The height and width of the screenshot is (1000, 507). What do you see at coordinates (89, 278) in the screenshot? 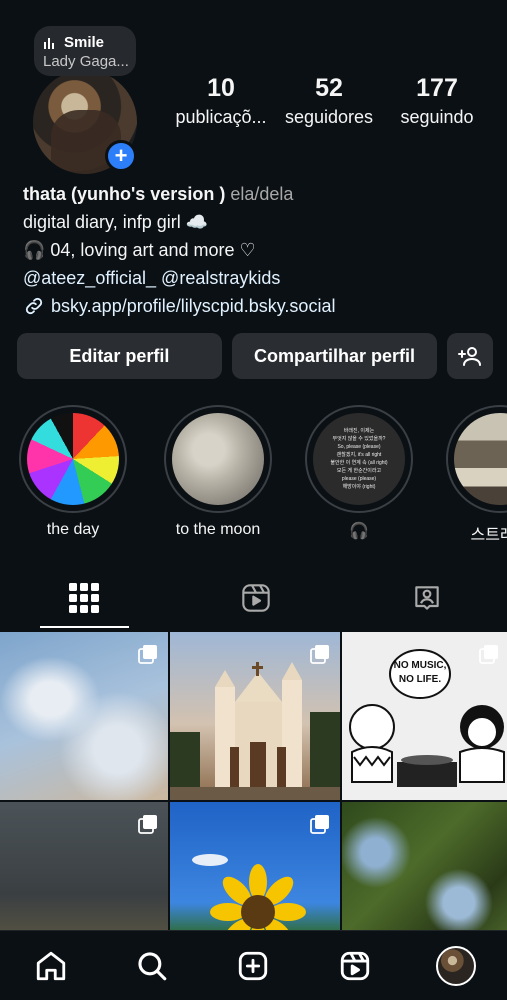
I see `mention-ateez: @ateez_official_` at bounding box center [89, 278].